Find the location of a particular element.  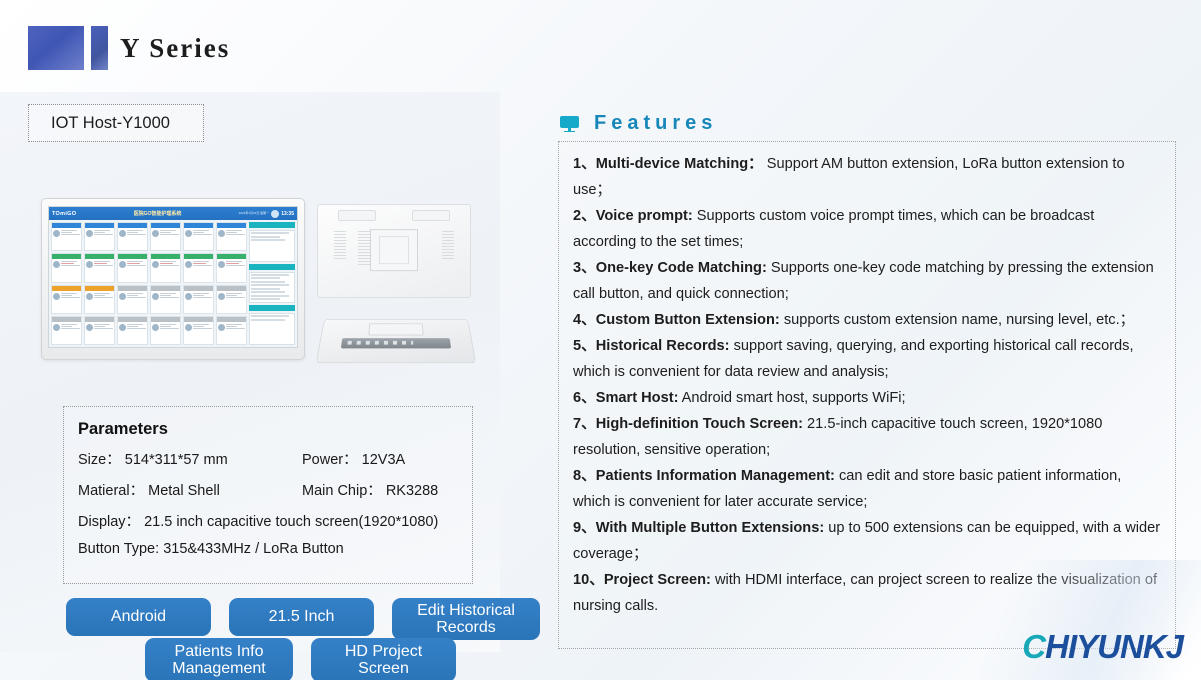

product-front-image: TOmiGO 医院GO智能护理系统 2023年1月23日 星期一 13:35 is located at coordinates (173, 279).